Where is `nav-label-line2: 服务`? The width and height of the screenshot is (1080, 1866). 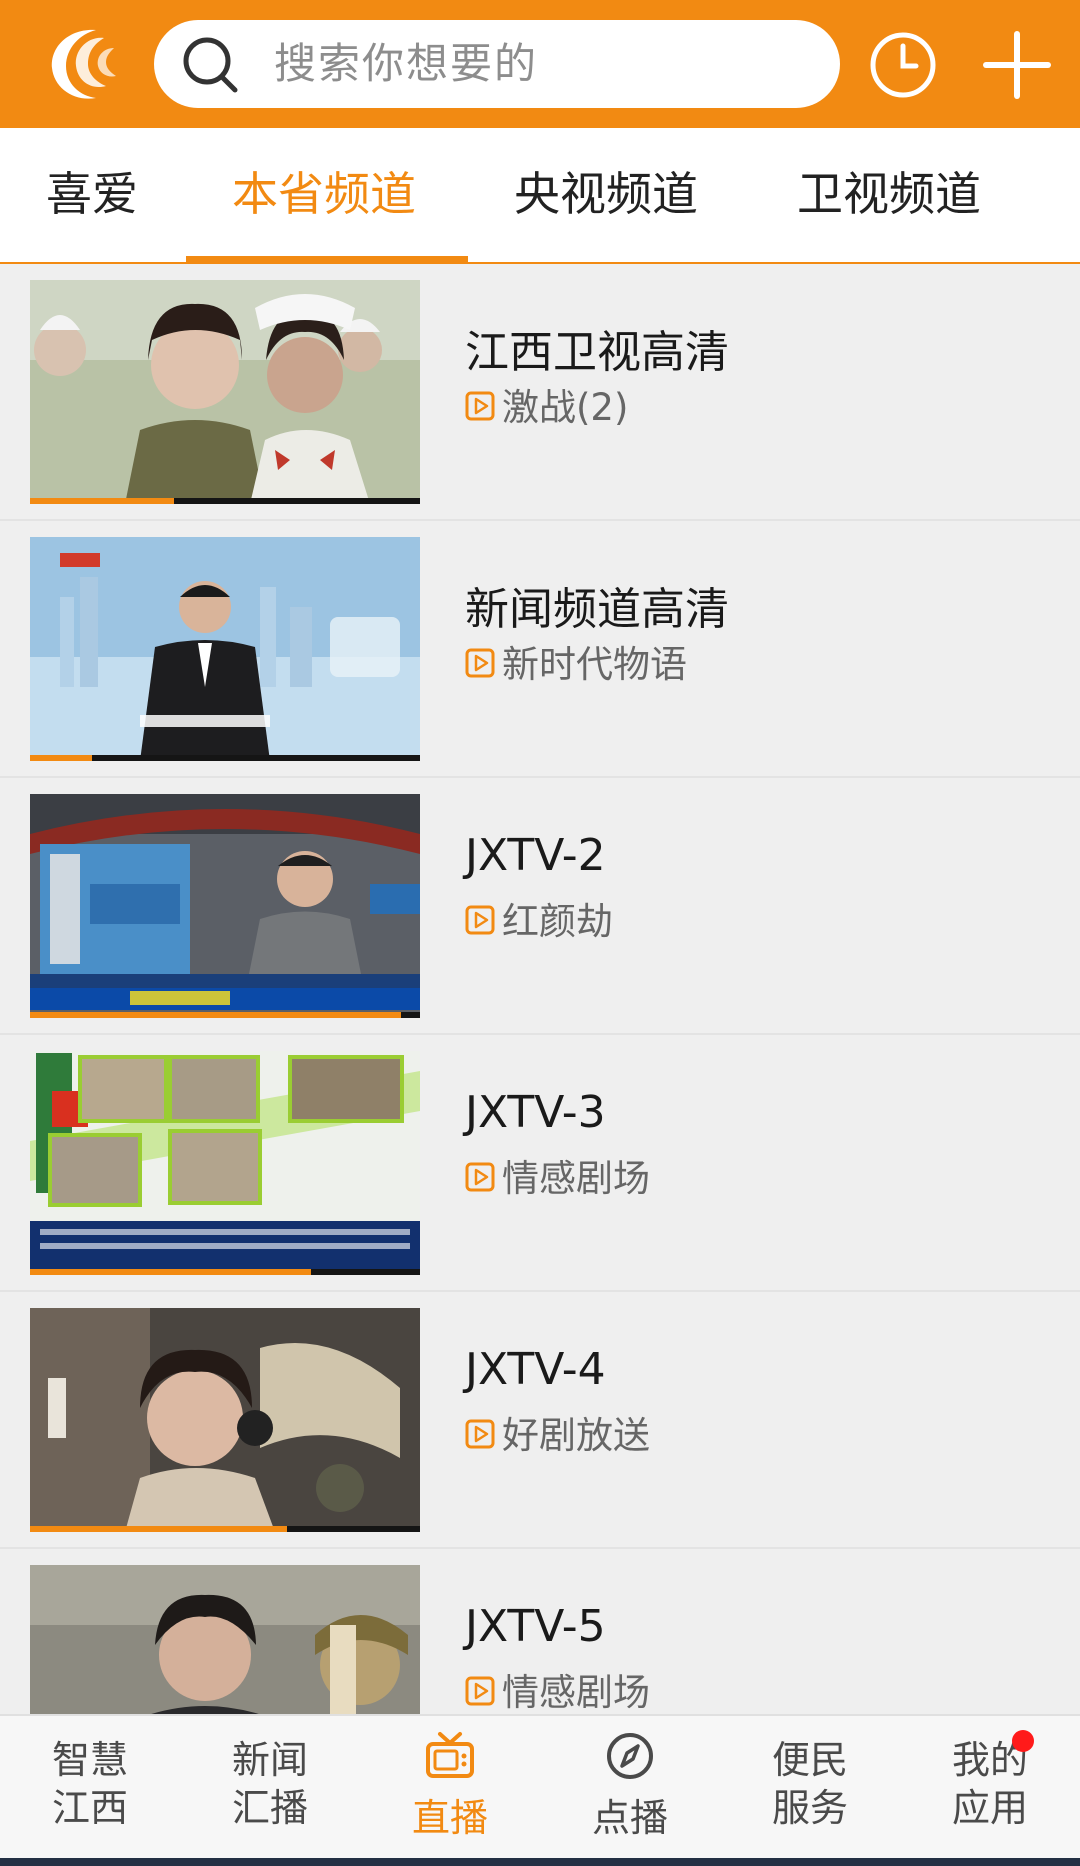 nav-label-line2: 服务 is located at coordinates (809, 1808).